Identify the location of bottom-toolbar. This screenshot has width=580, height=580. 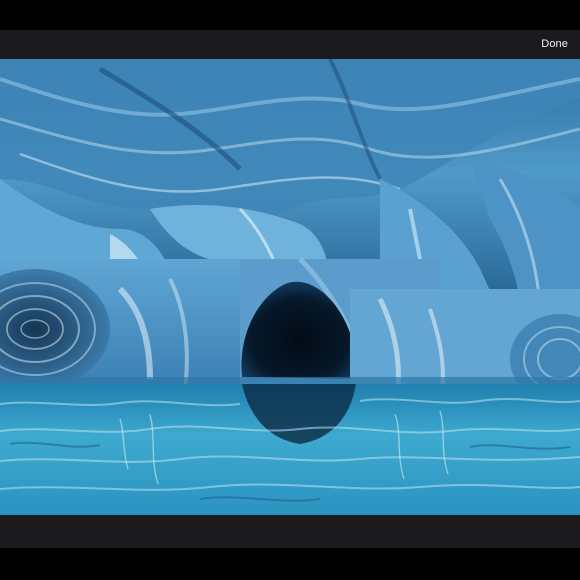
(290, 531).